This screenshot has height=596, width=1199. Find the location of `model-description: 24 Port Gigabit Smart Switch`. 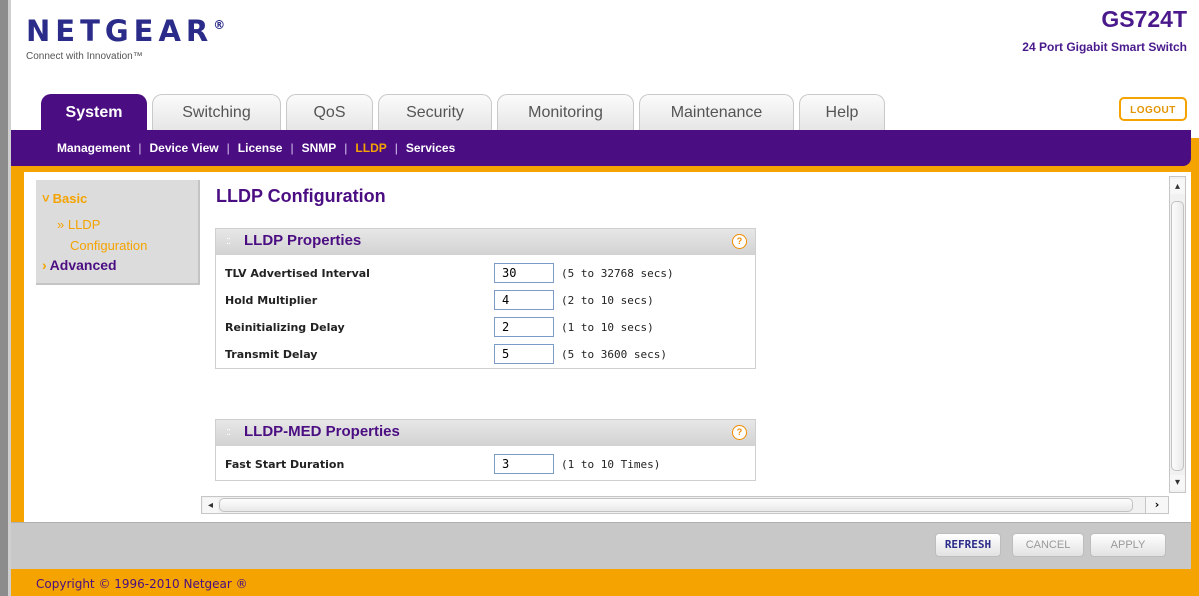

model-description: 24 Port Gigabit Smart Switch is located at coordinates (1104, 47).